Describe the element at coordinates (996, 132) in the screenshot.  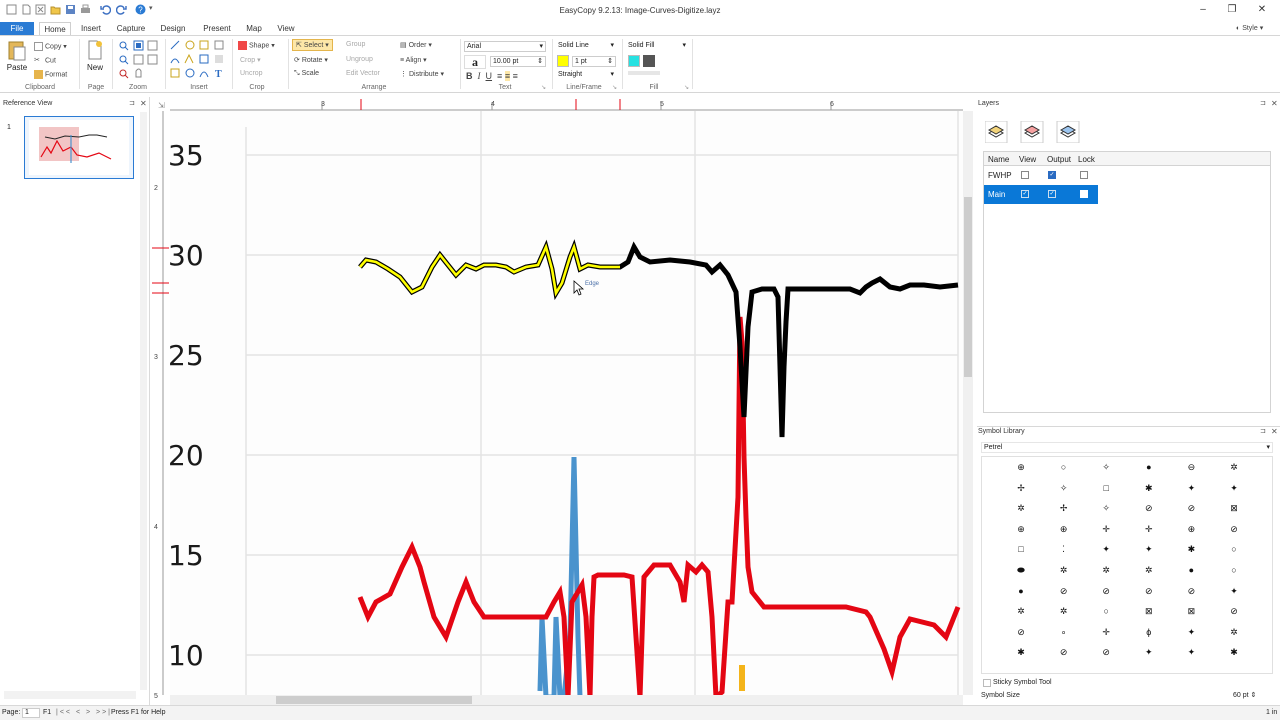
I see `add-layer-icon` at that location.